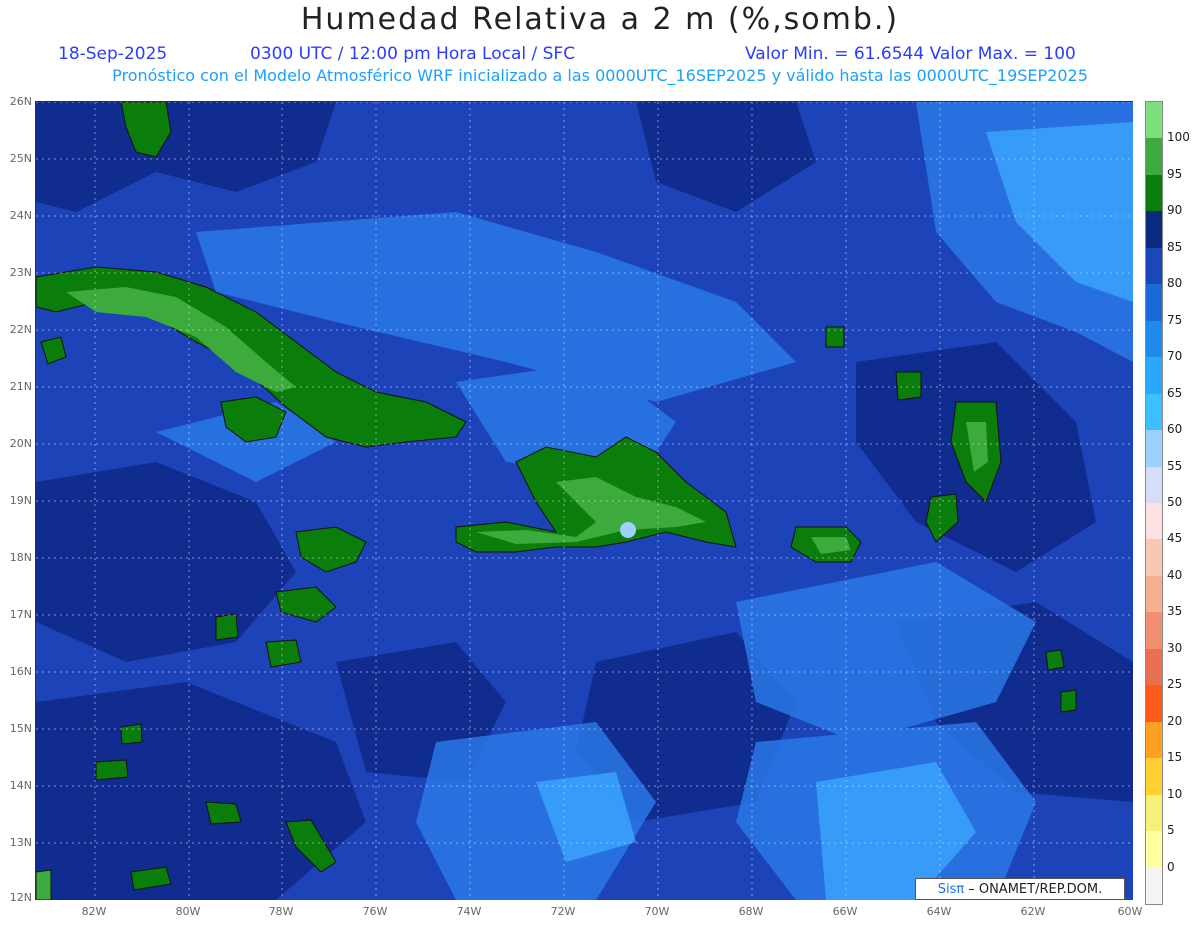 This screenshot has width=1200, height=927. I want to click on lon-label: 66W, so click(845, 911).